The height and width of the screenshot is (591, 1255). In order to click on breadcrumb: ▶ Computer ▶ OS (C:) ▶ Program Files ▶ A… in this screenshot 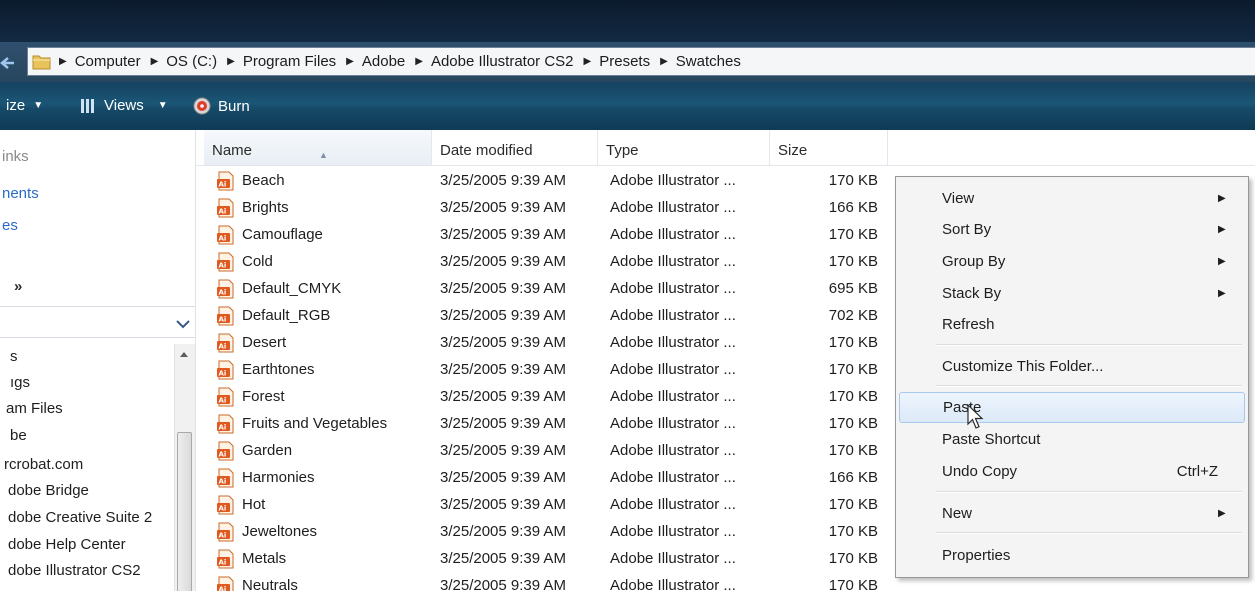, I will do `click(641, 61)`.